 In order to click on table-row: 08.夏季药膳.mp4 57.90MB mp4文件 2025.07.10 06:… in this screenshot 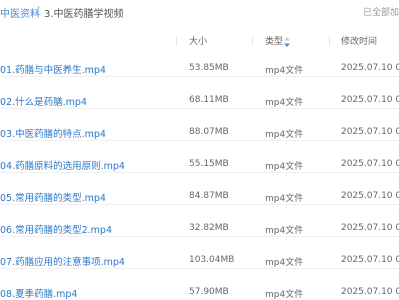, I will do `click(199, 280)`.